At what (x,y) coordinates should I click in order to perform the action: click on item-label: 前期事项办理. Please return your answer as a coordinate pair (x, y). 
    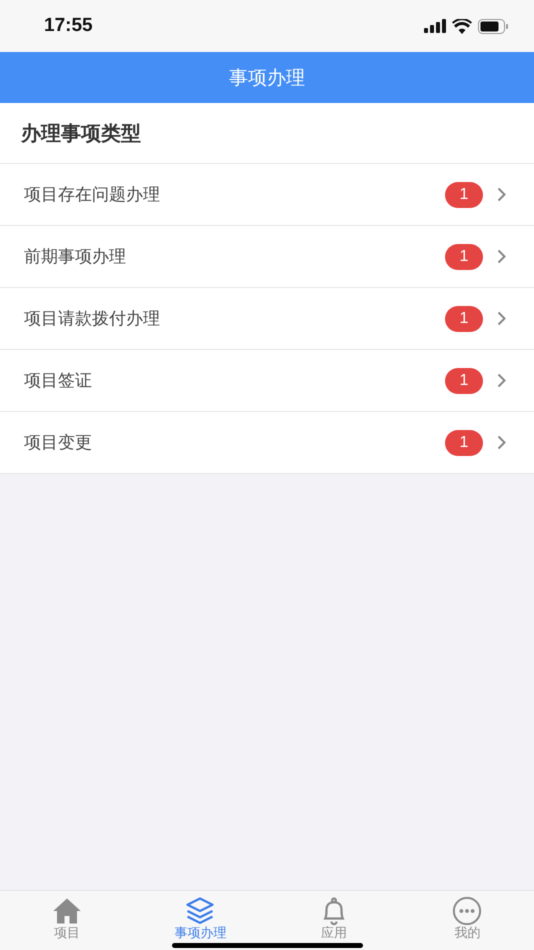
    Looking at the image, I should click on (75, 257).